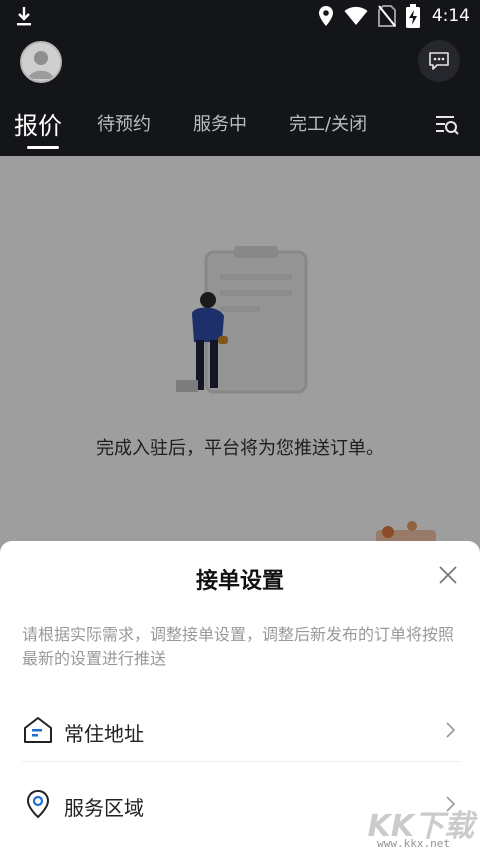 This screenshot has height=853, width=480. What do you see at coordinates (448, 575) in the screenshot?
I see `close-icon` at bounding box center [448, 575].